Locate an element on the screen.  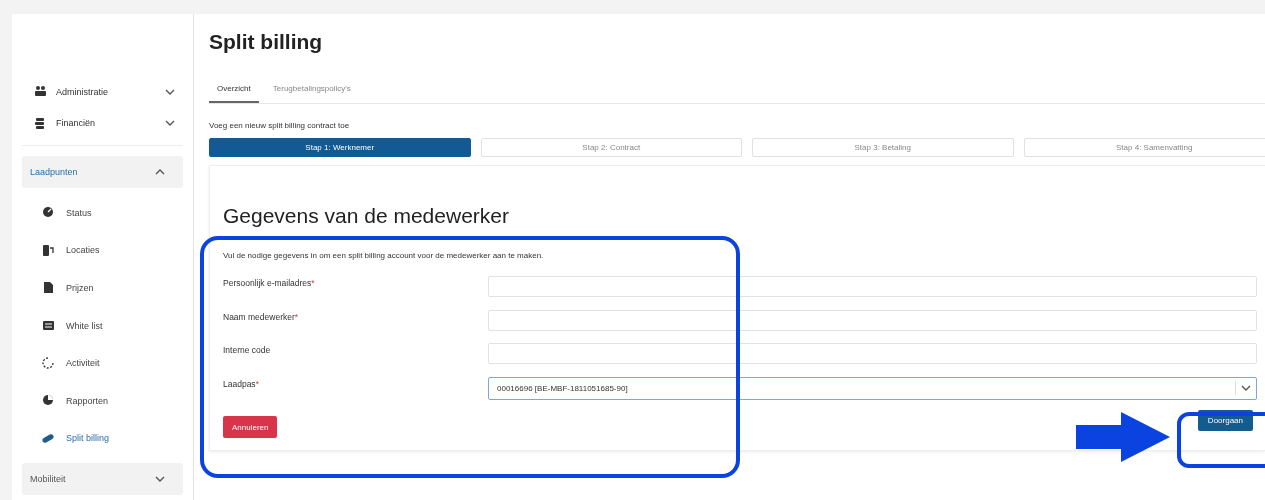
sidebar-item: Split billing is located at coordinates (102, 438).